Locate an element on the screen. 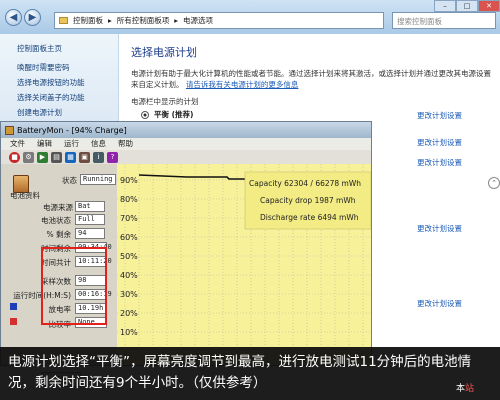  window-controls: – □ ✕ is located at coordinates (466, 6).